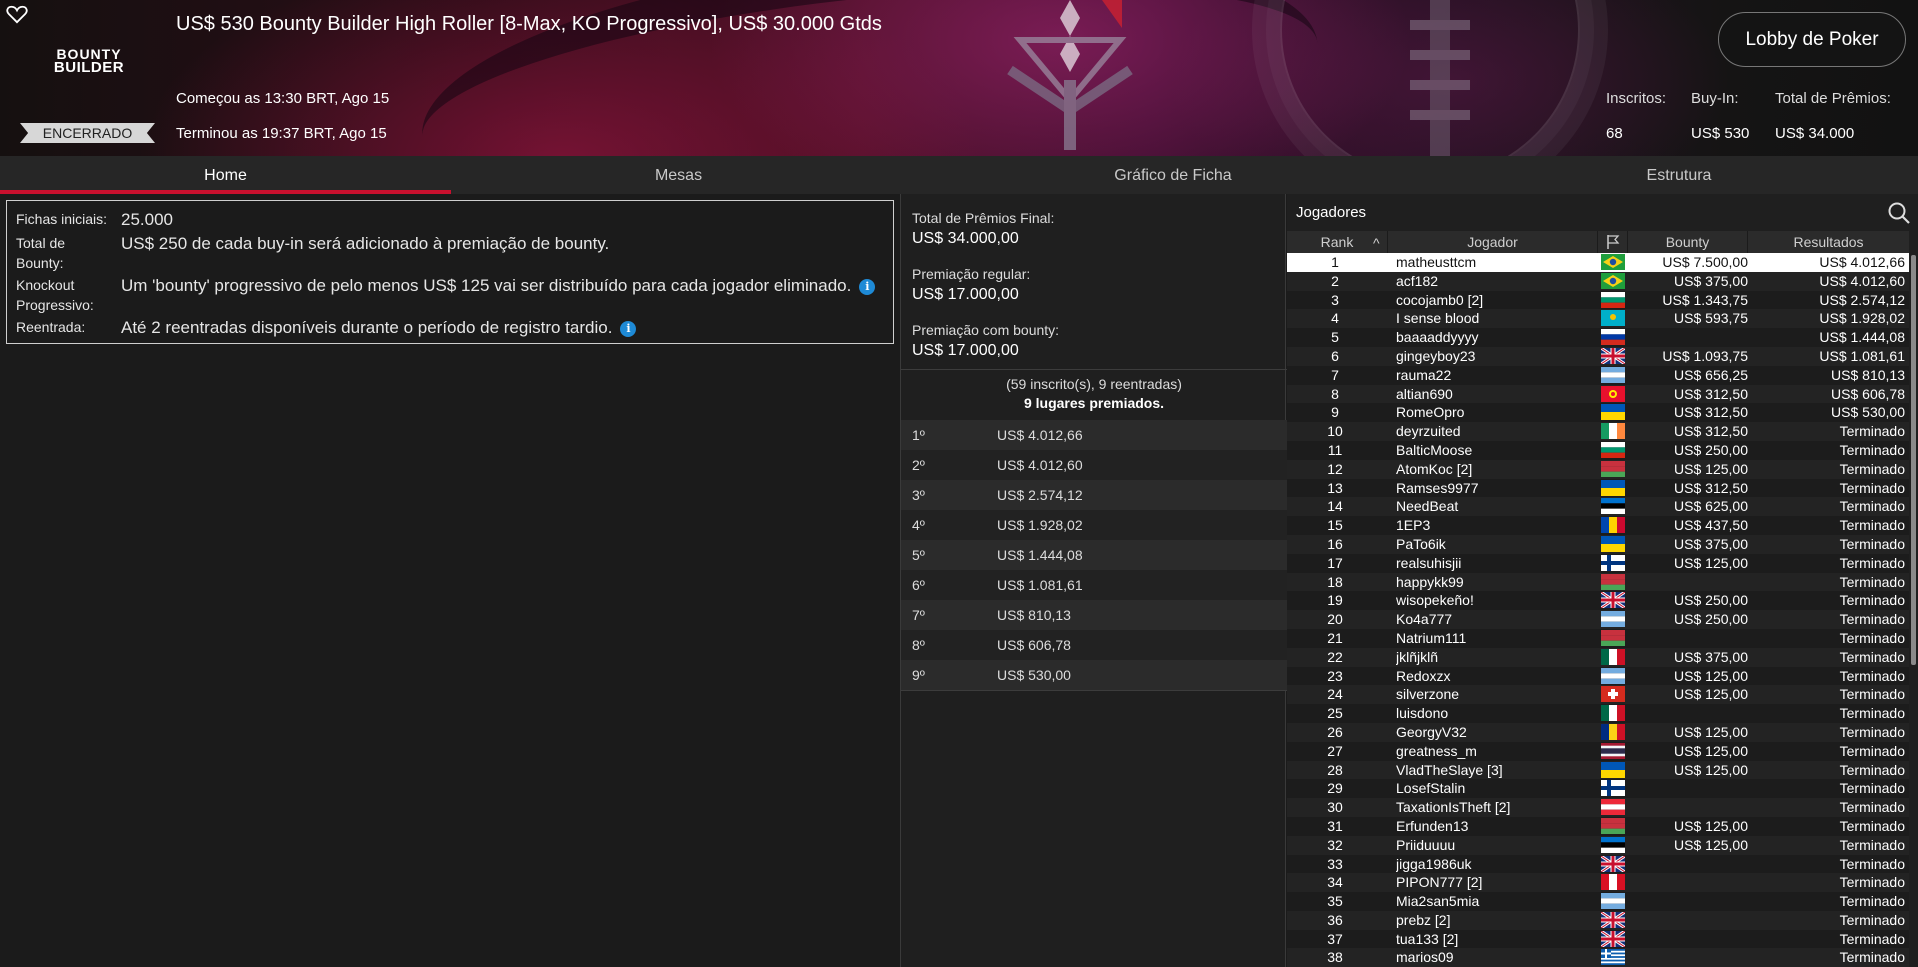  I want to click on player-row: 5 baaaaddyyyy US$ 1.444,08, so click(1598, 337).